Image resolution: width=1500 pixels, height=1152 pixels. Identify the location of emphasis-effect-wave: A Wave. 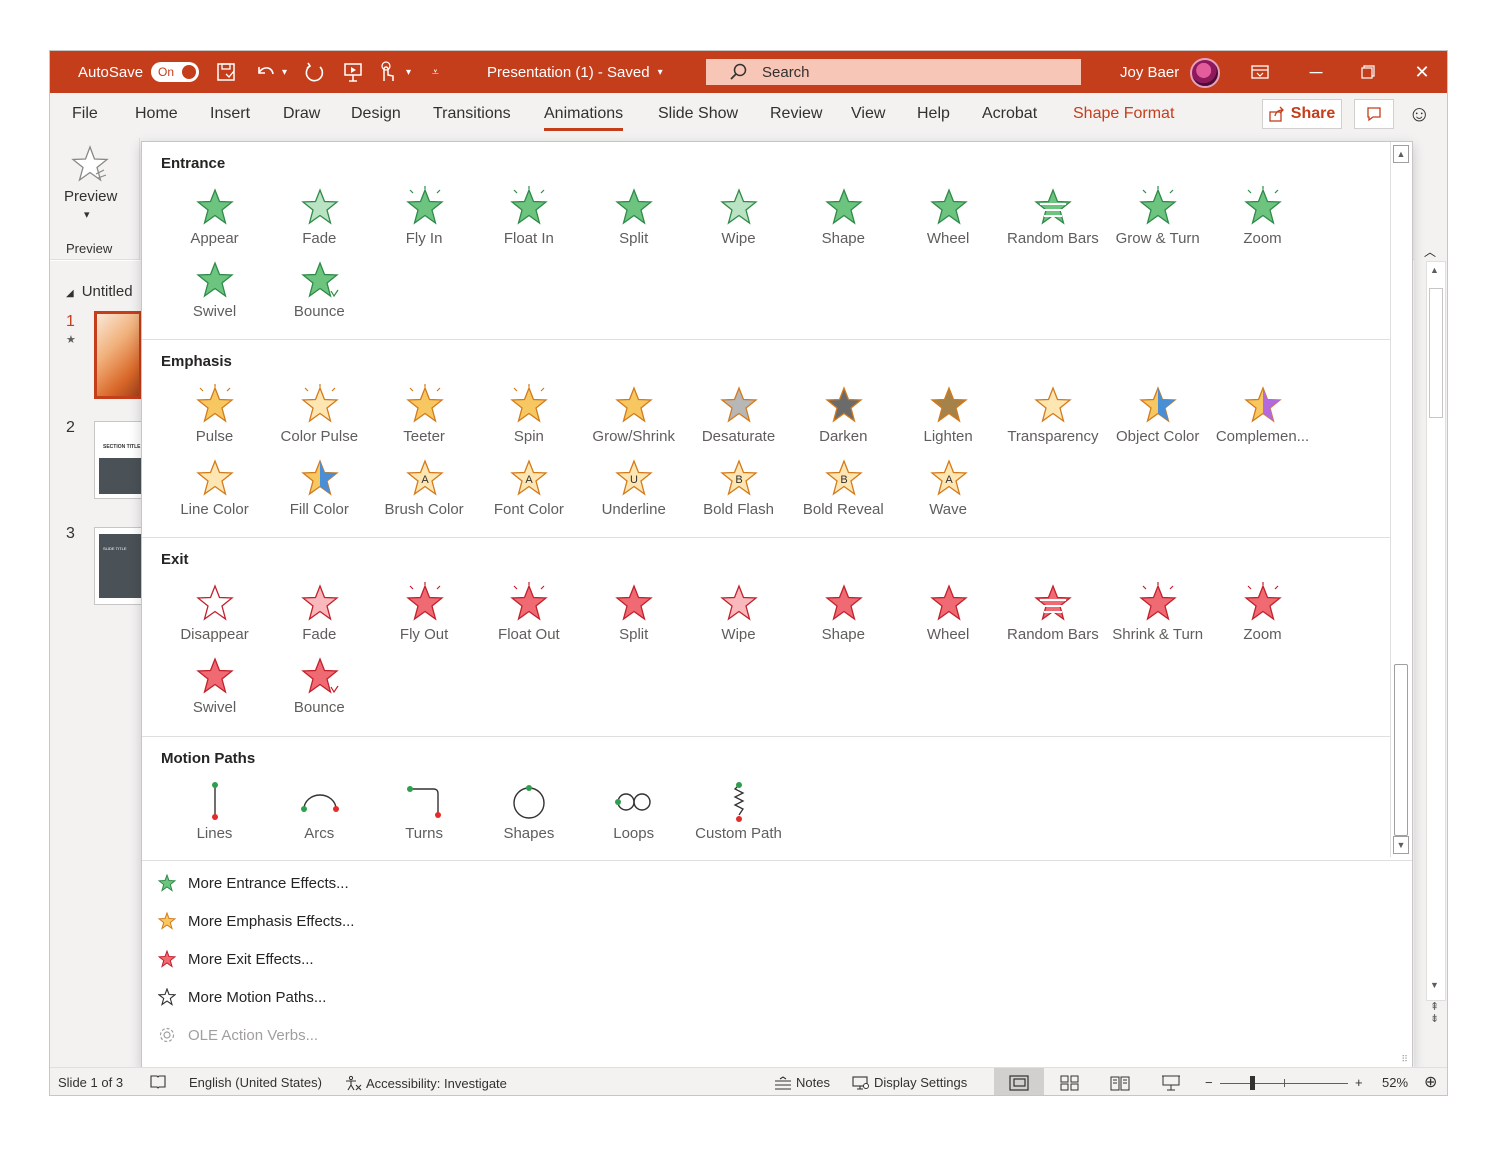
(948, 492).